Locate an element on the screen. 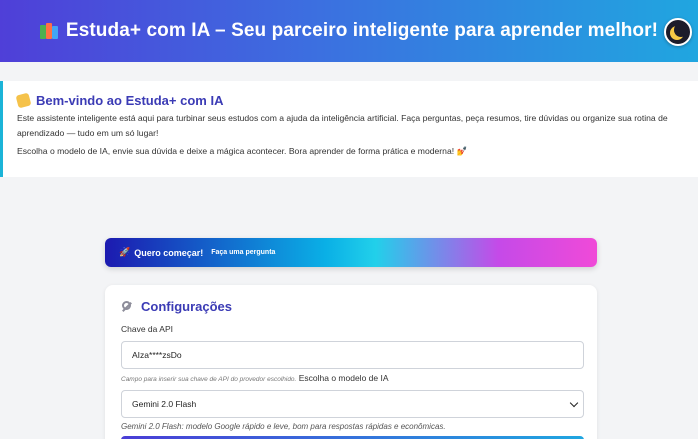  chevron-down-icon is located at coordinates (574, 402).